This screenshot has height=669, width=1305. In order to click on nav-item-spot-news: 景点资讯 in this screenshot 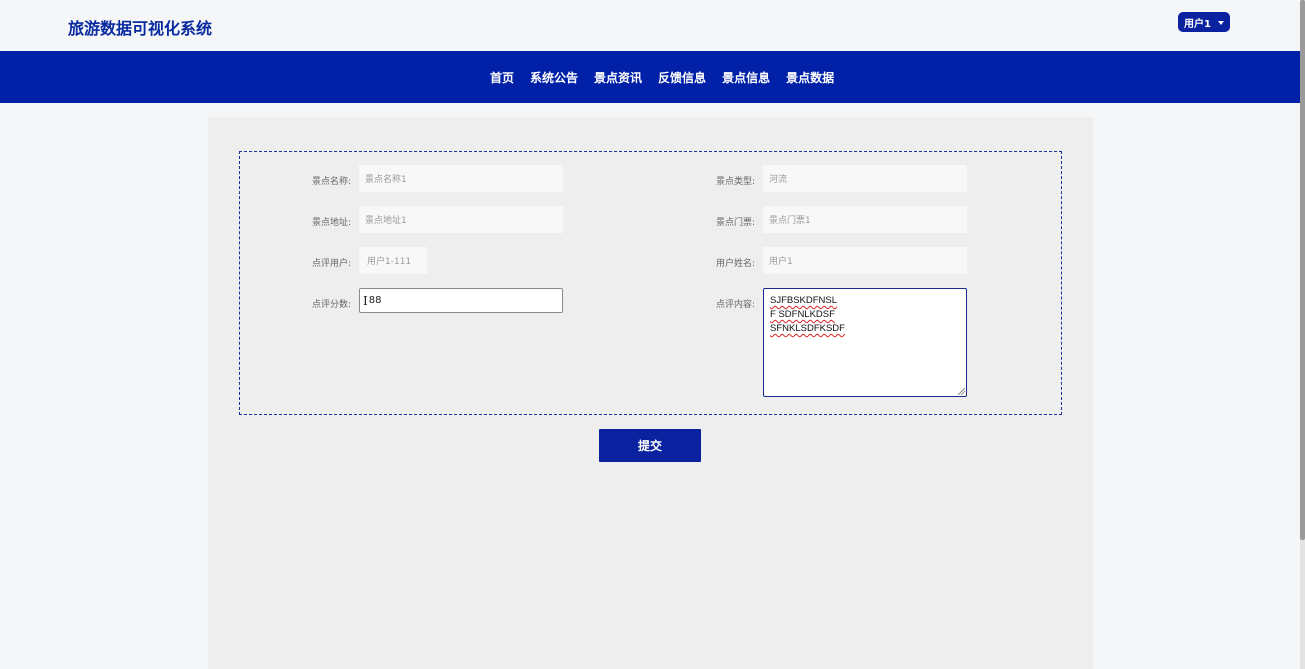, I will do `click(618, 77)`.